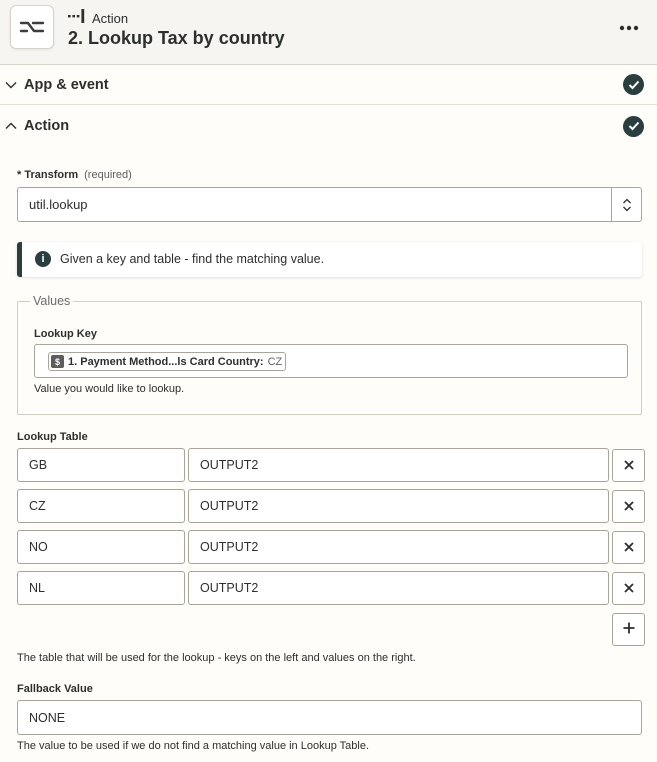 The image size is (657, 762). Describe the element at coordinates (47, 126) in the screenshot. I see `section-label: Action` at that location.